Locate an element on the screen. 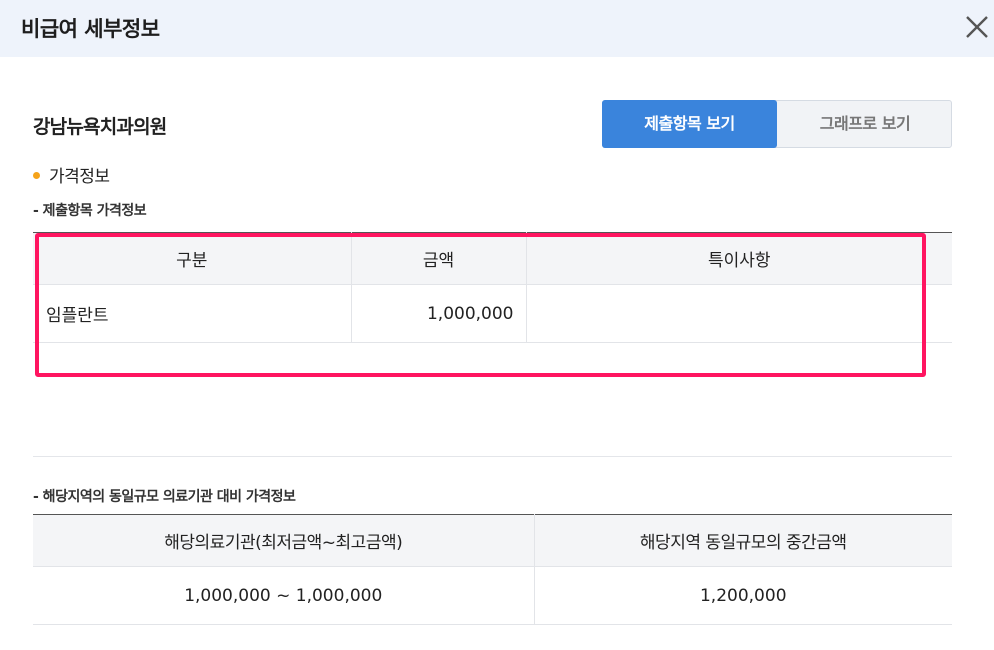 The height and width of the screenshot is (650, 994). section-title: 가격정보 is located at coordinates (71, 174).